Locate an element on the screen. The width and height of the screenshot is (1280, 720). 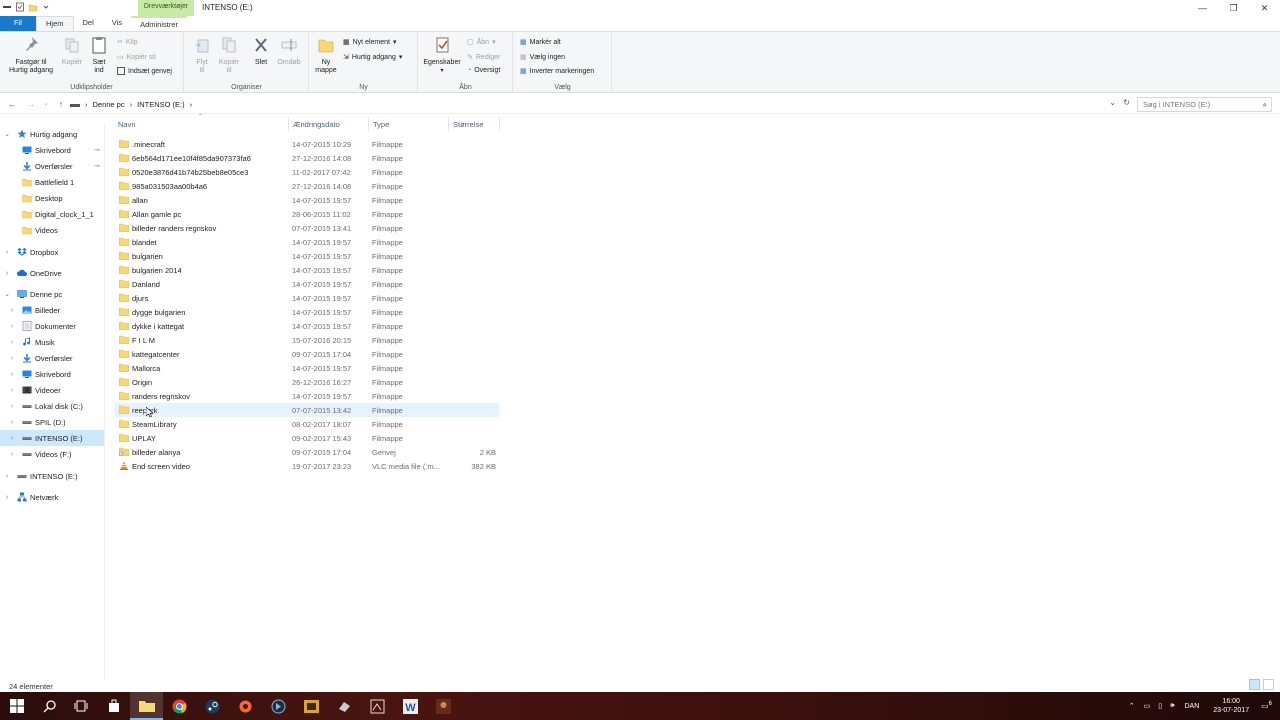
file-row: UPLAY 09-02-2017 15:43 Filmappe is located at coordinates (307, 438).